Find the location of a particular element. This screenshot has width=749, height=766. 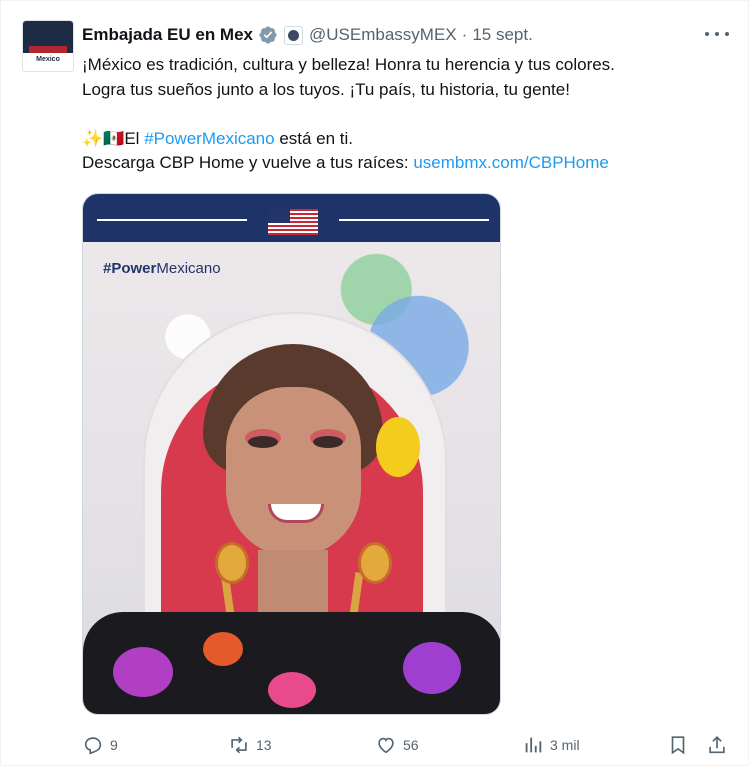

action-bar: 9 13 56 3 mil is located at coordinates (407, 745).